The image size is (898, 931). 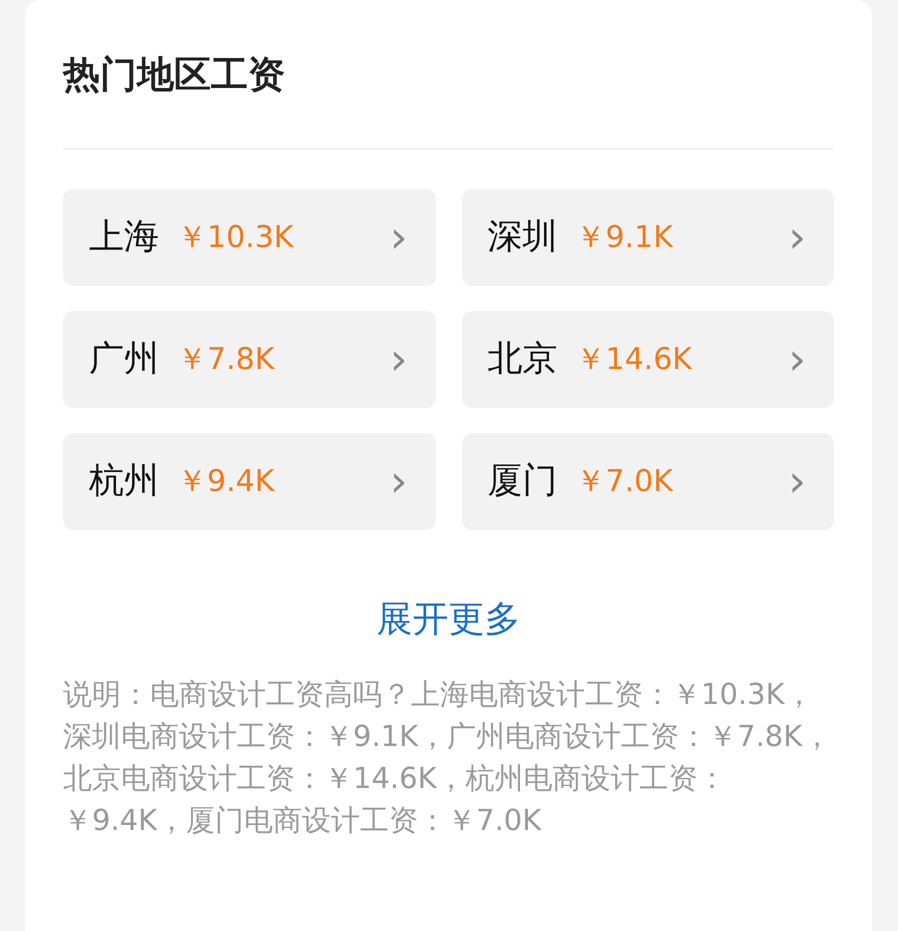 I want to click on region-salary-item: 深圳 ￥9.1K ›, so click(x=648, y=237).